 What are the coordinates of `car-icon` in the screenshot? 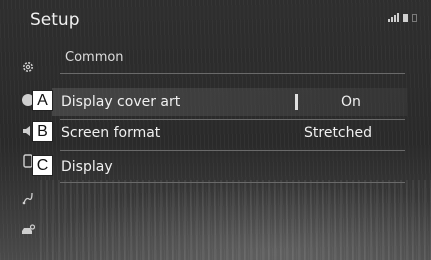 It's located at (28, 232).